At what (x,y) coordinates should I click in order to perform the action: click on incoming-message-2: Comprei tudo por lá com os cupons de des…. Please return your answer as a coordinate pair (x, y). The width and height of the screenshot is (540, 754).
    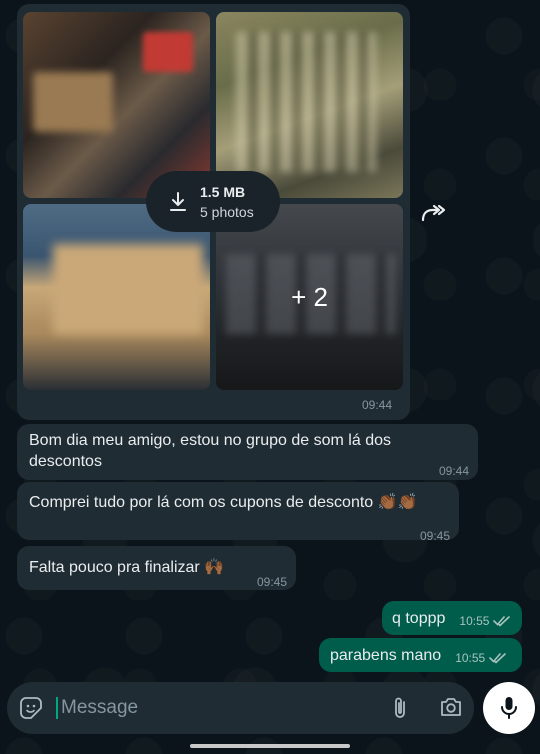
    Looking at the image, I should click on (238, 512).